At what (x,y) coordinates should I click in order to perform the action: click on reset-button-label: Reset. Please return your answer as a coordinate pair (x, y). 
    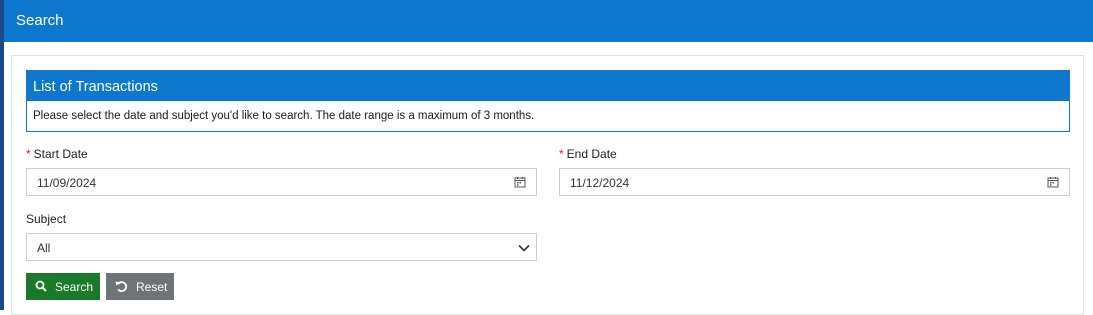
    Looking at the image, I should click on (152, 287).